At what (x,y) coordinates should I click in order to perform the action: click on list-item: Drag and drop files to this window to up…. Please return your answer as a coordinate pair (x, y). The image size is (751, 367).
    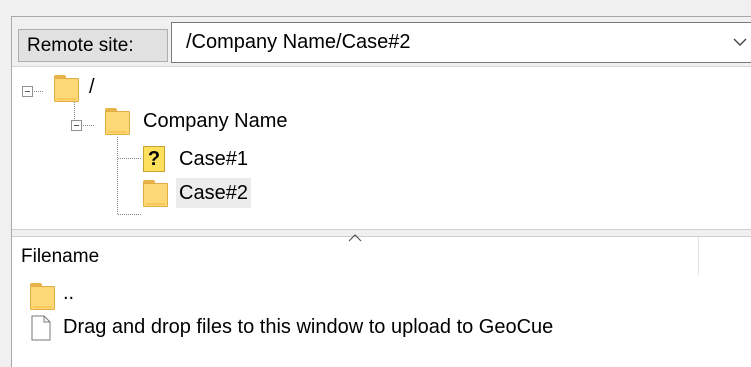
    Looking at the image, I should click on (355, 327).